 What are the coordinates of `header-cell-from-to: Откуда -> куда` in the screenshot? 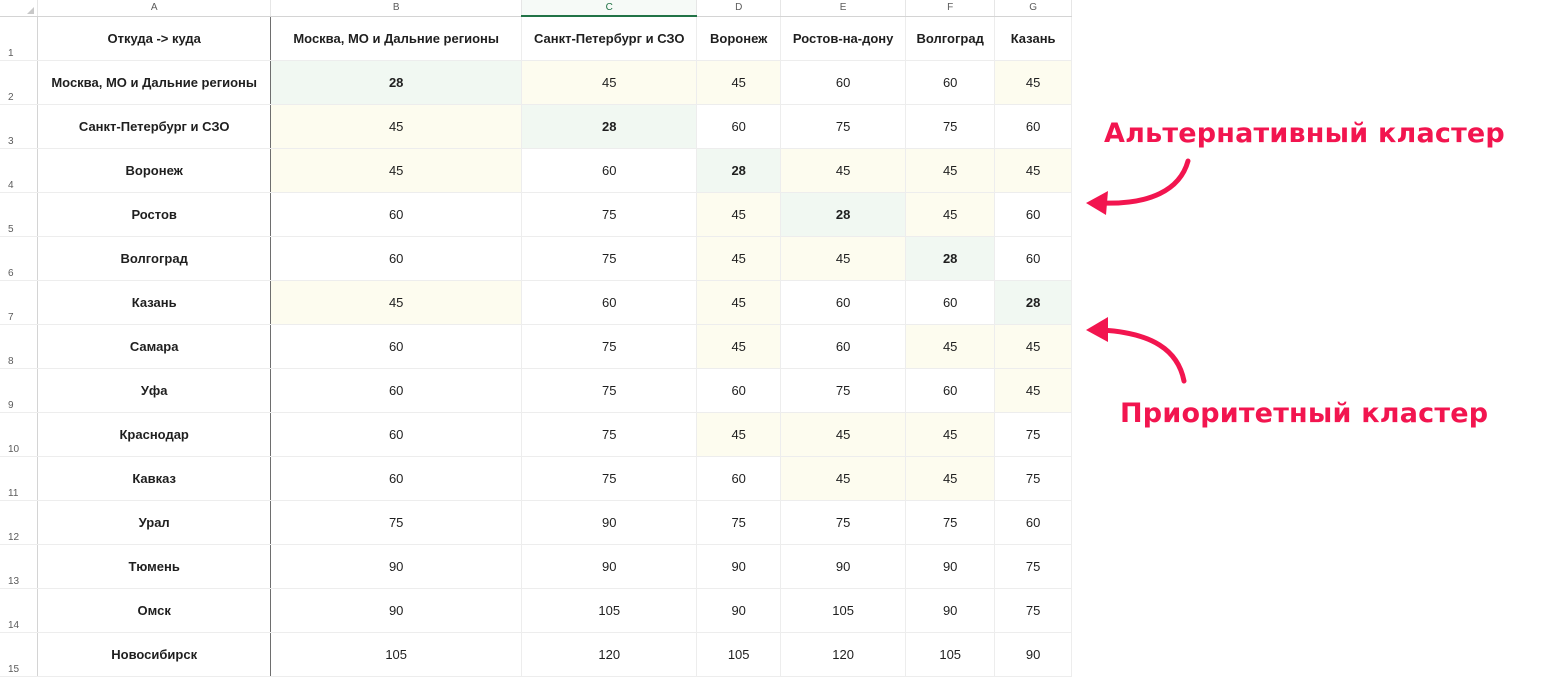 It's located at (154, 38).